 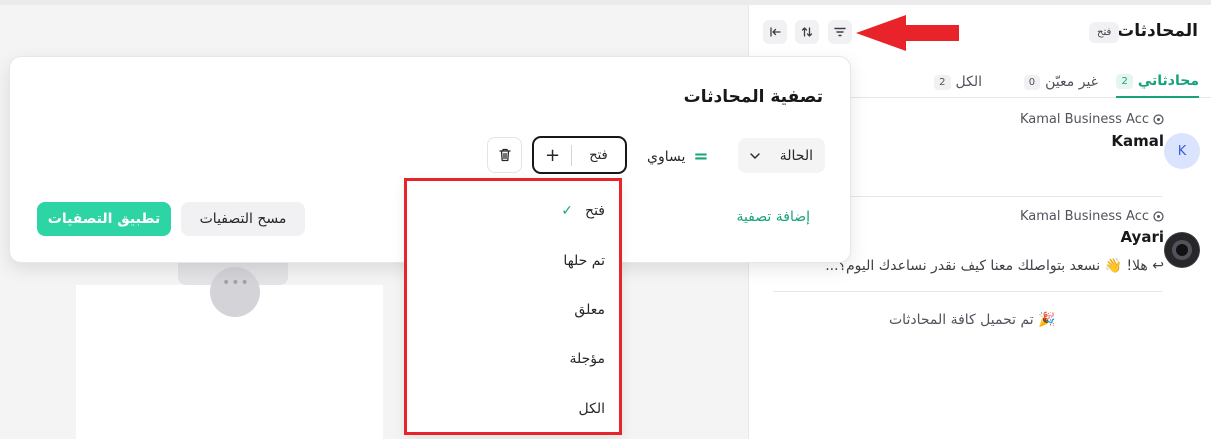 I want to click on sidebar-title: المحادثات, so click(x=1157, y=31).